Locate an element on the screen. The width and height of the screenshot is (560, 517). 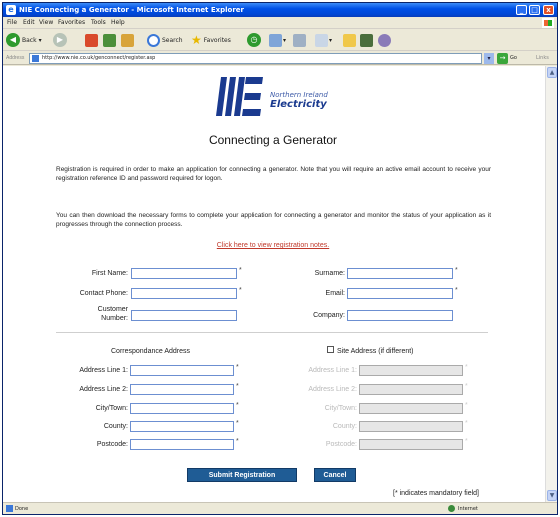
site-county-input is located at coordinates (411, 426).